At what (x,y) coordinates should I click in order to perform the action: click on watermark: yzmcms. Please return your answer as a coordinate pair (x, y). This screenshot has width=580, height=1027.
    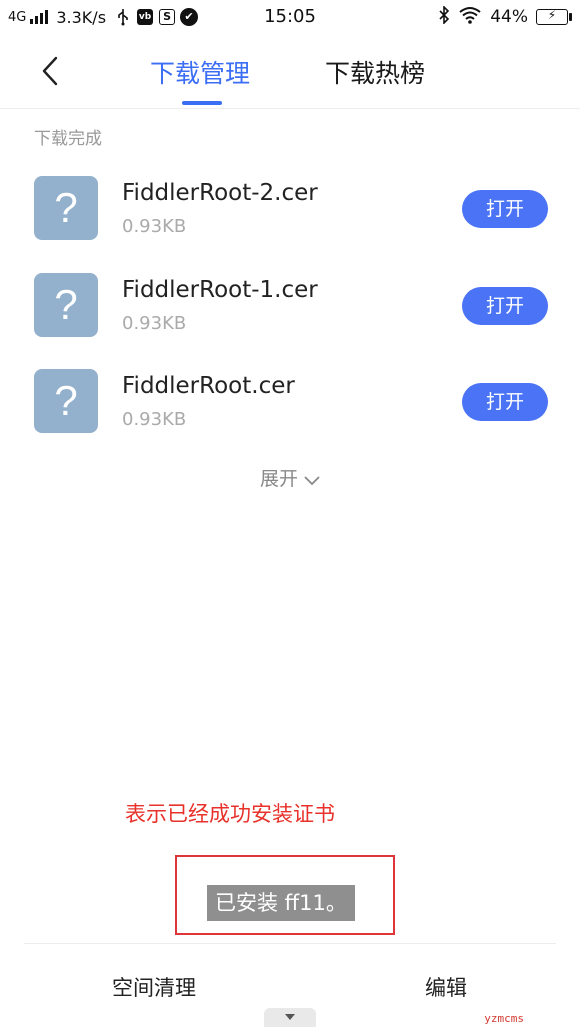
    Looking at the image, I should click on (504, 1018).